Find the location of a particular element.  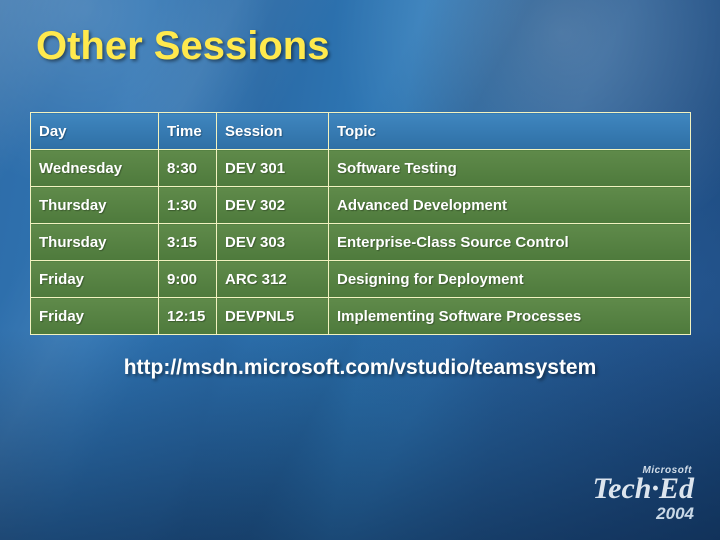

teched-logo: Microsoft Tech·Ed 2004 is located at coordinates (624, 493).